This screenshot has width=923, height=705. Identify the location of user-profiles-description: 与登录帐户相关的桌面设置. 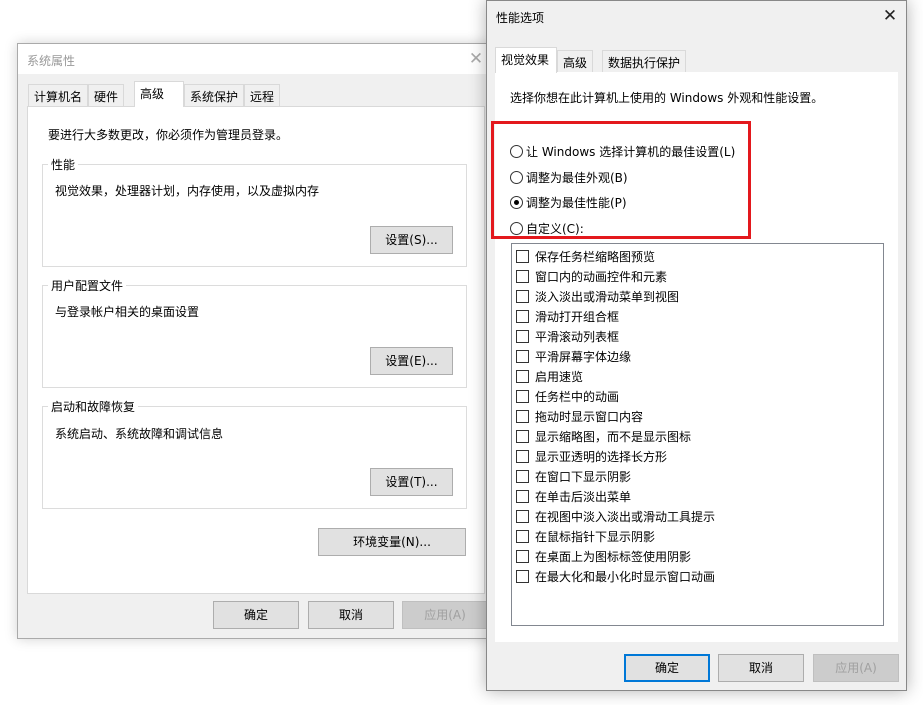
(127, 312).